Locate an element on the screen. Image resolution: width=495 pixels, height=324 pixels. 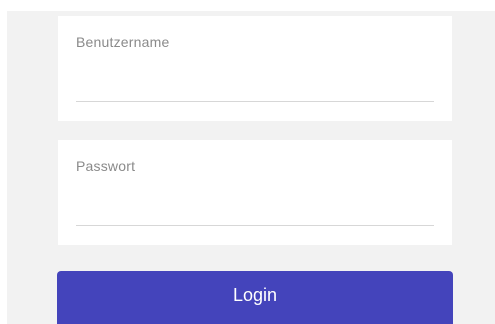
password-label: Passwort is located at coordinates (106, 166).